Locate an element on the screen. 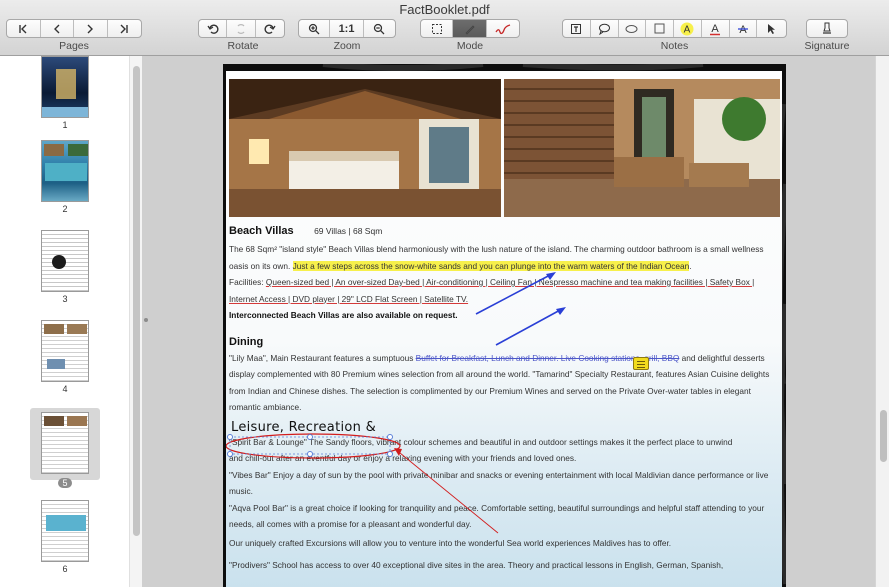  mode-group: Mode is located at coordinates (470, 35).